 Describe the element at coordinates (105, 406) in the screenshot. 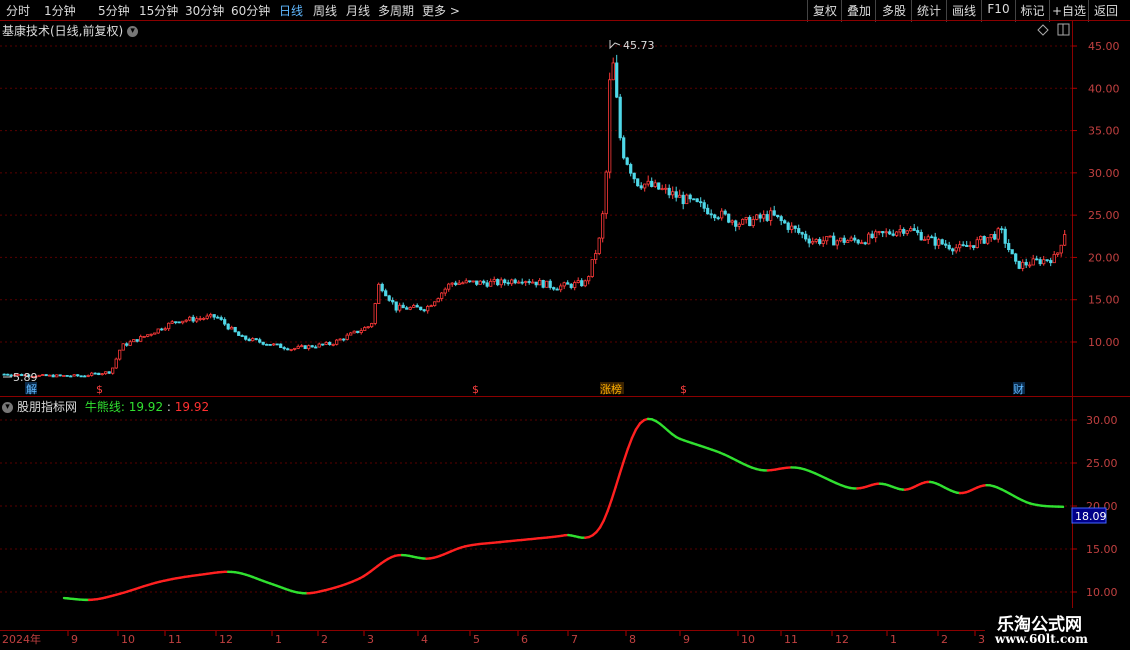

I see `indicator-title: ▾ 股朋指标网 牛熊线: 19.92 : 19.92` at that location.